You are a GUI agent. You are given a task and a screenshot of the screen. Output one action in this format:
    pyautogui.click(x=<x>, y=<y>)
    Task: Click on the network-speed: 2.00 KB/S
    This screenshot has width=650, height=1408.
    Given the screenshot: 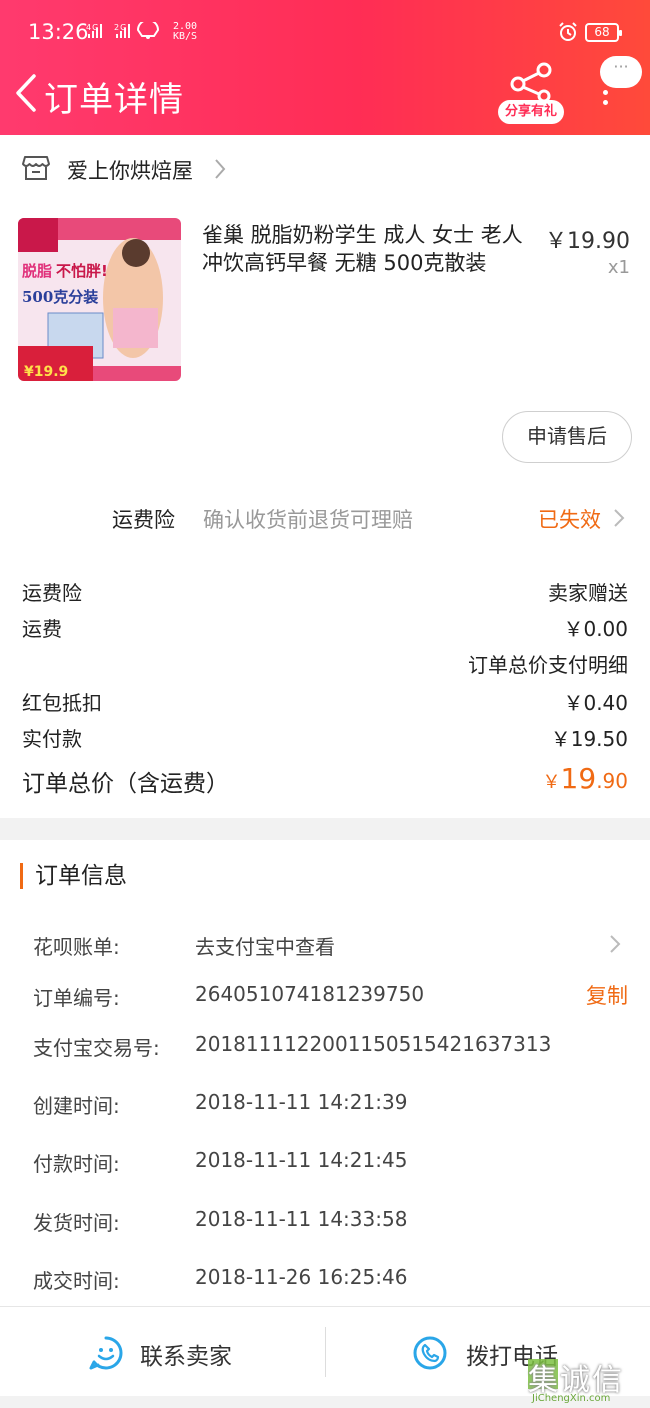 What is the action you would take?
    pyautogui.click(x=185, y=31)
    